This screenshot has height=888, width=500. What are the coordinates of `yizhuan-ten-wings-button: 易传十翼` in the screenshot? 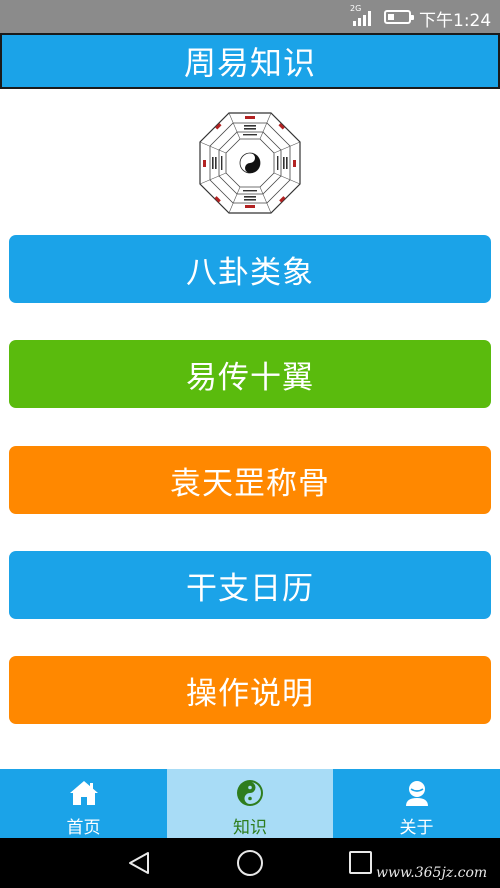 It's located at (250, 374).